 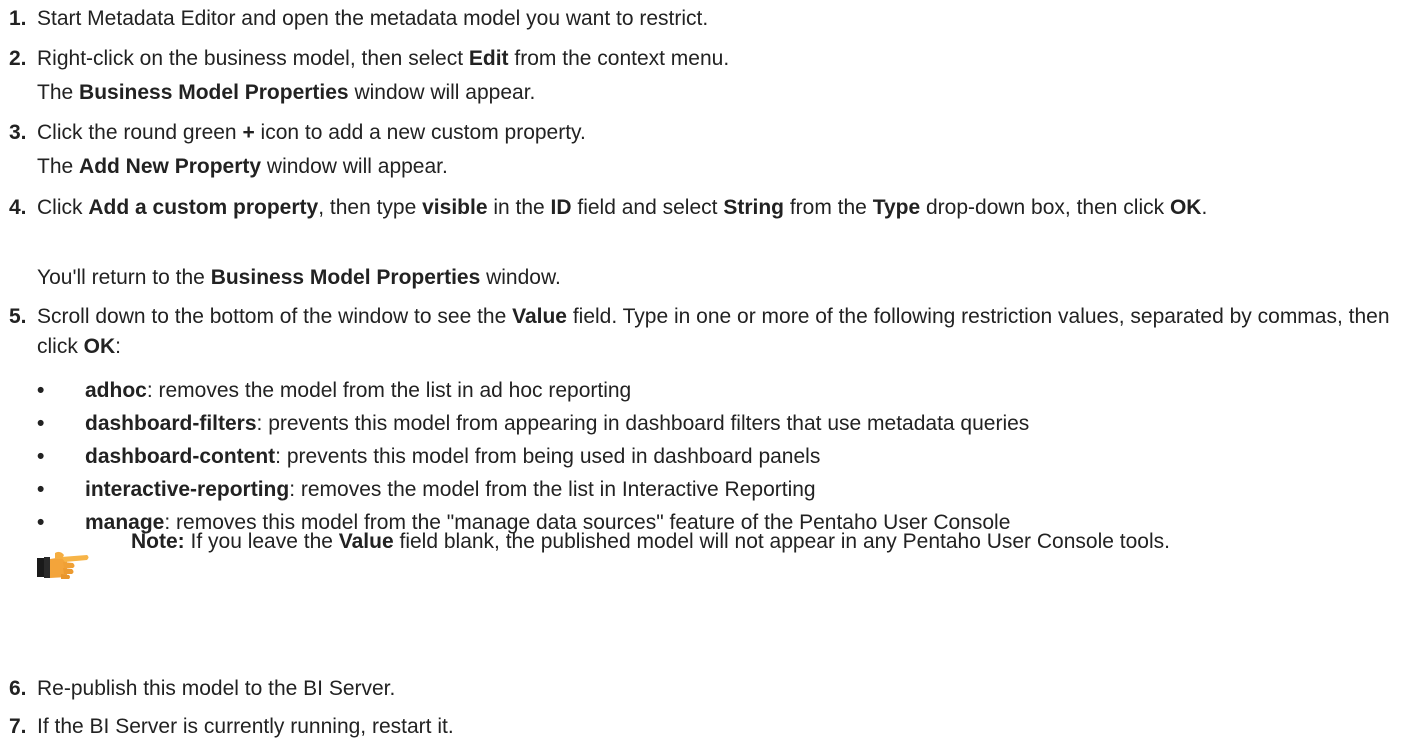 I want to click on step-number: 5., so click(x=18, y=316).